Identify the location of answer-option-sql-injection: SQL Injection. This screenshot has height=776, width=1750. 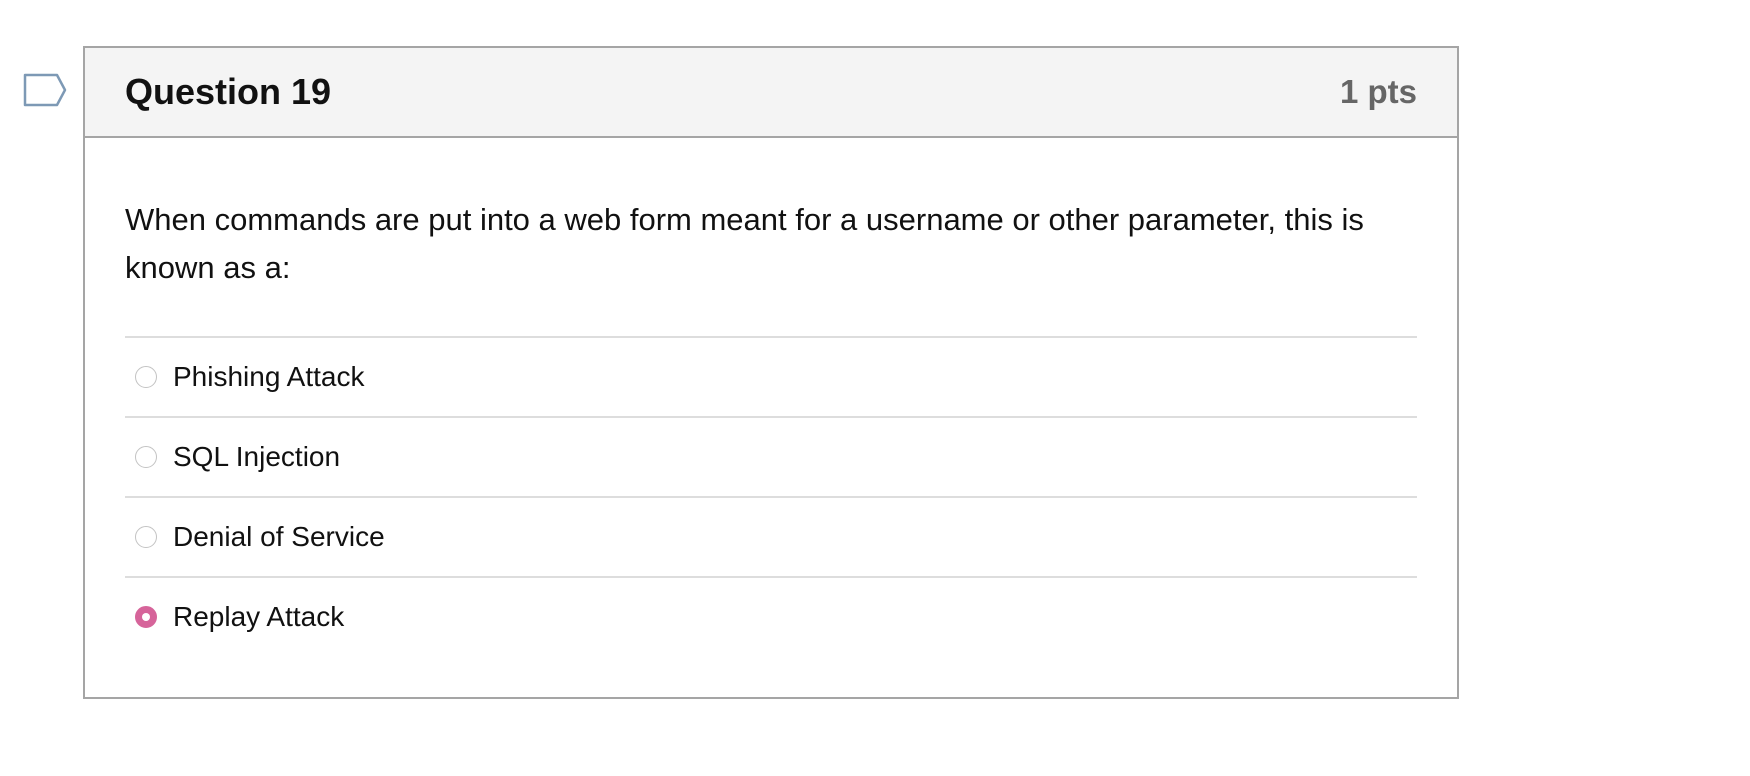
(771, 456).